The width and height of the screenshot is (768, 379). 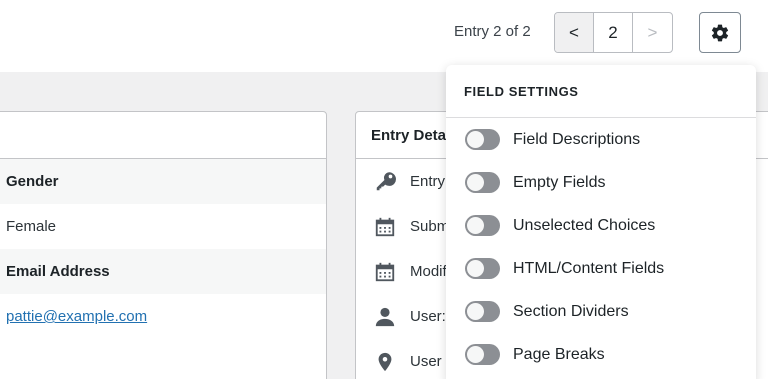 I want to click on detail-text: User:, so click(x=428, y=316).